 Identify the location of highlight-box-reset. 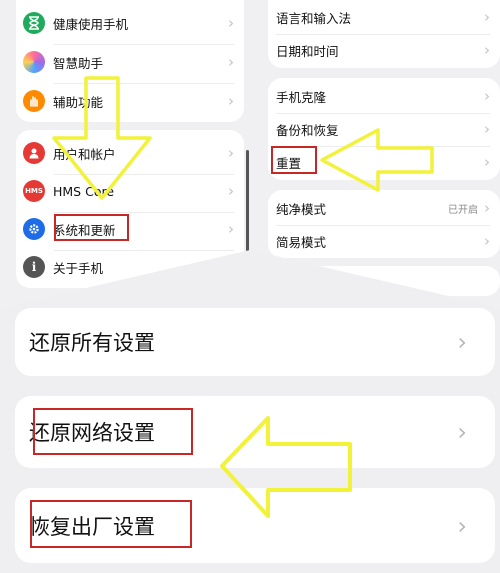
(294, 160).